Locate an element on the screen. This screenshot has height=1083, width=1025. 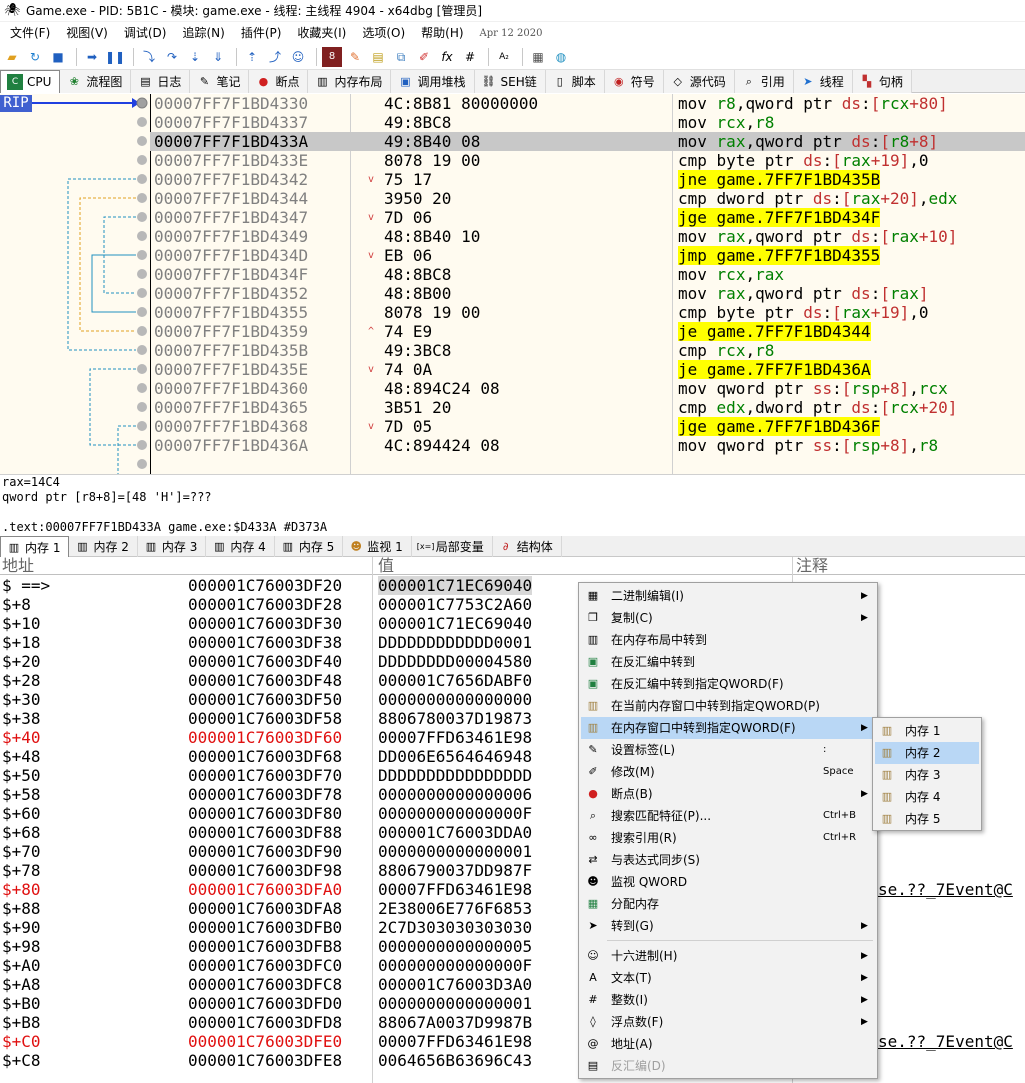
trace-over-icon: ⇓ is located at coordinates (218, 57).